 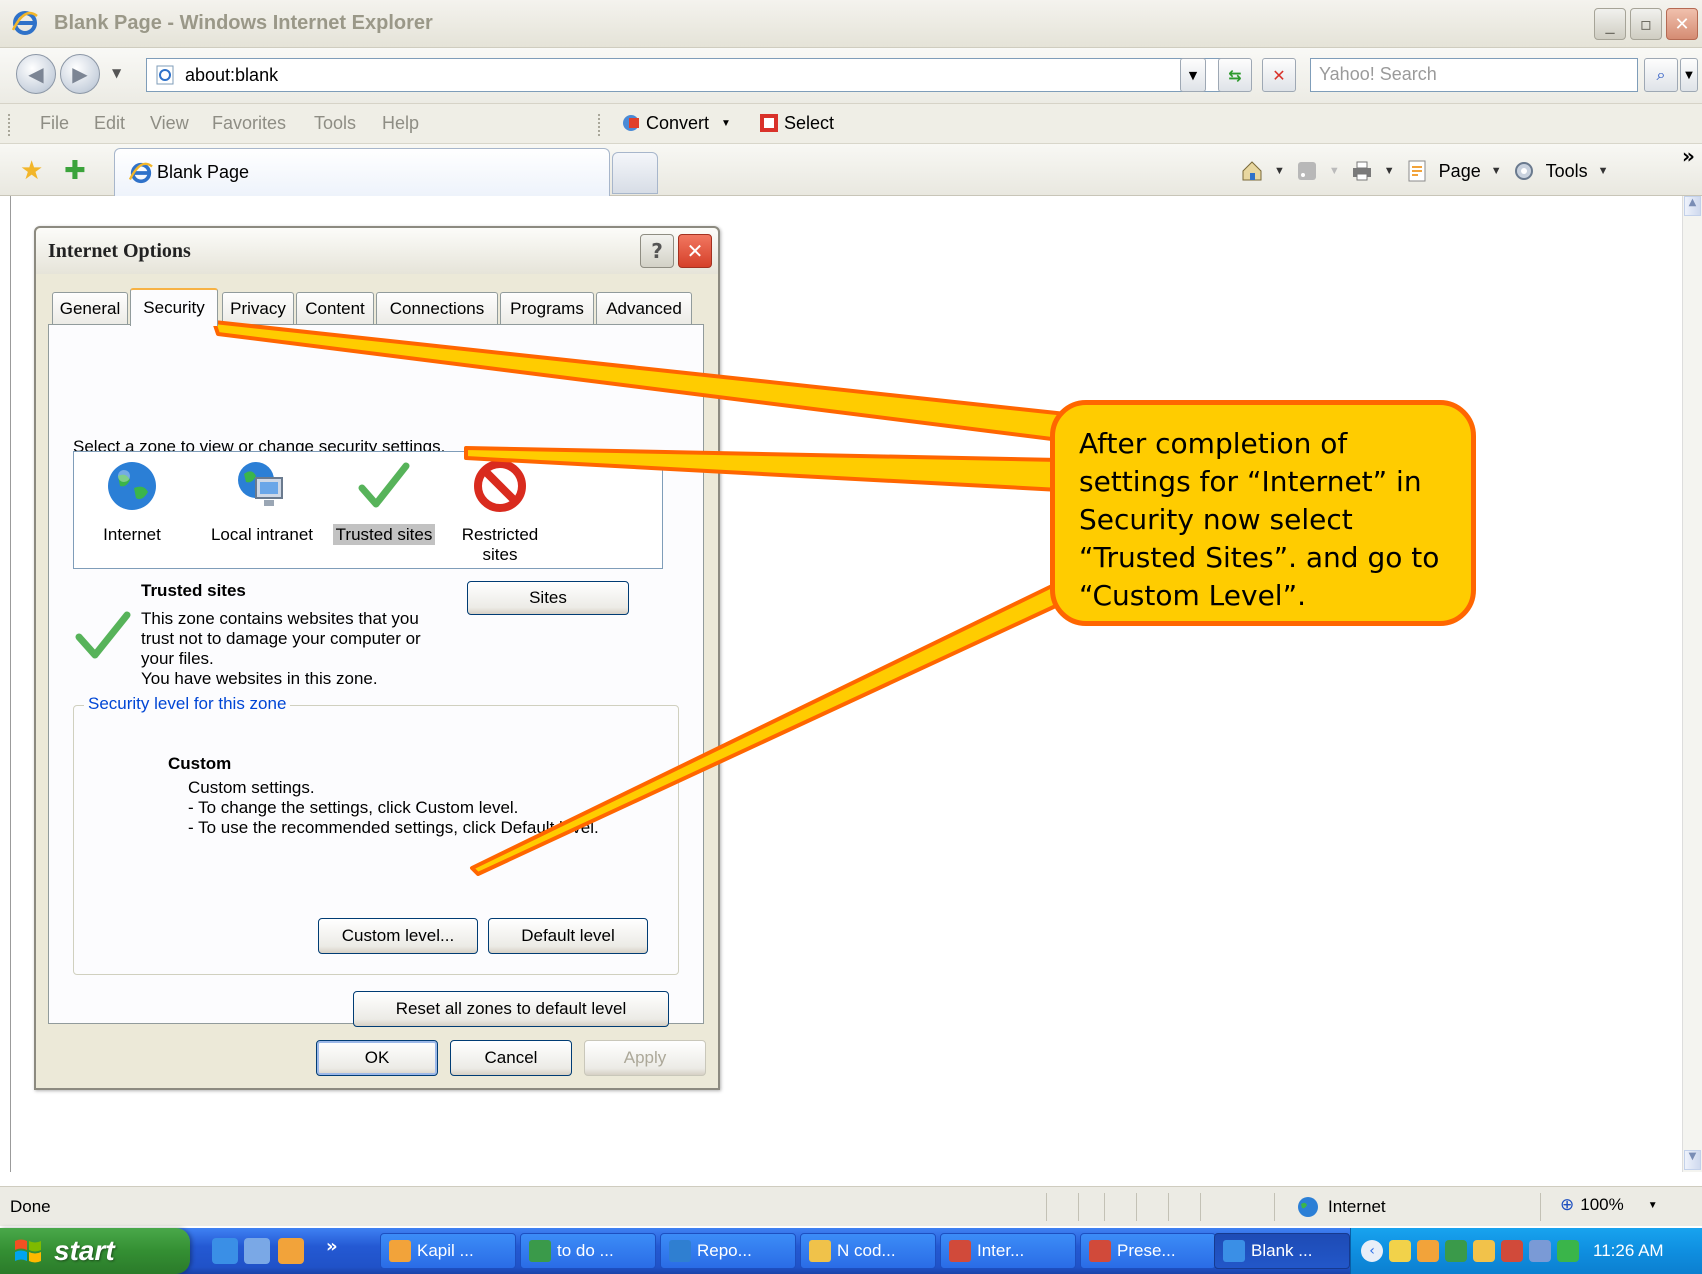 I want to click on security-zone-indicator: Internet, so click(x=1341, y=1207).